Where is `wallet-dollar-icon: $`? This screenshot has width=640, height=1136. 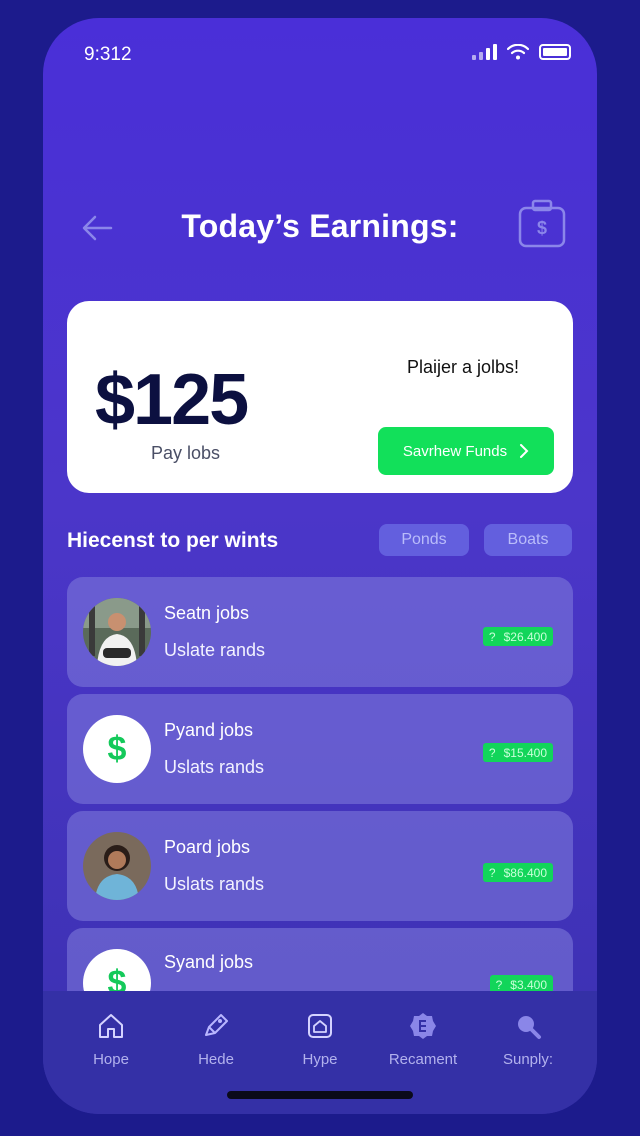 wallet-dollar-icon: $ is located at coordinates (542, 224).